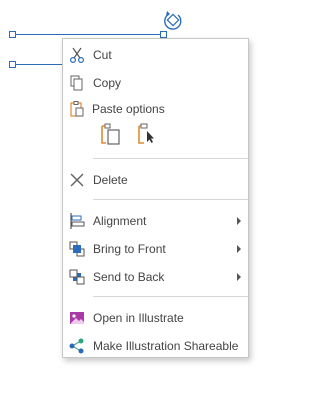  I want to click on menu-item-label: Bring to Front, so click(129, 249).